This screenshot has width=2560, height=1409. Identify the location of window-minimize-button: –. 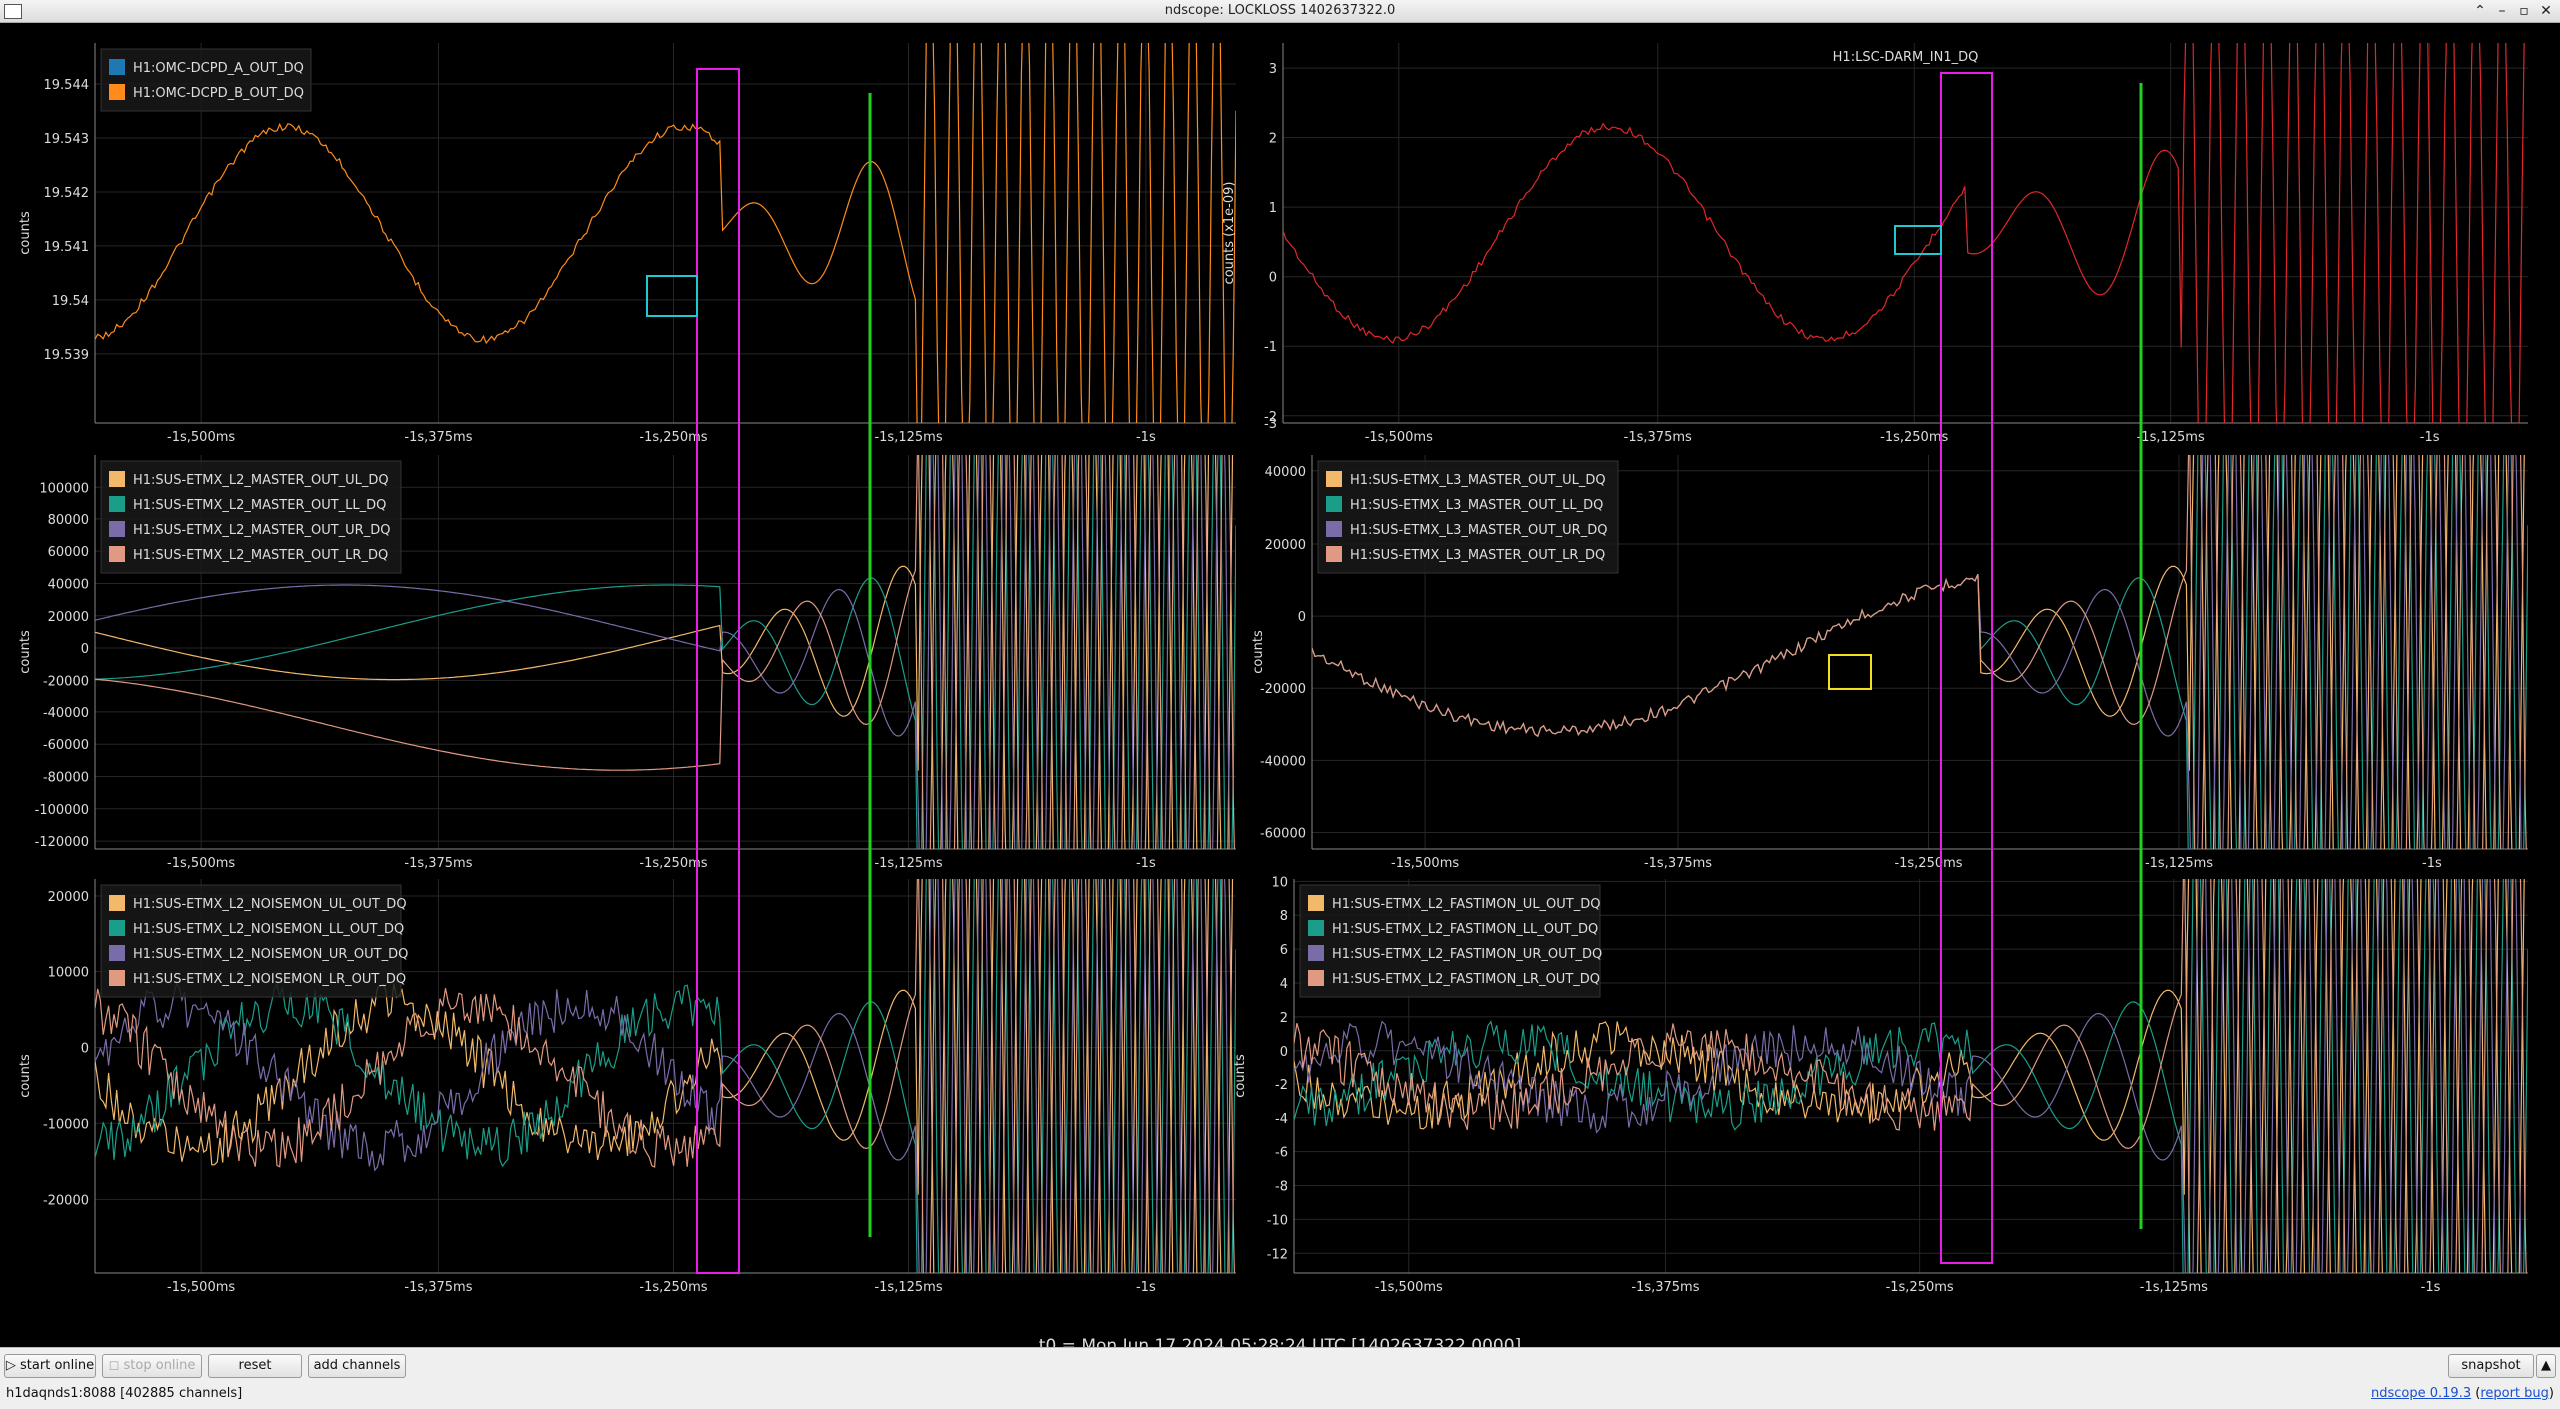
(2502, 11).